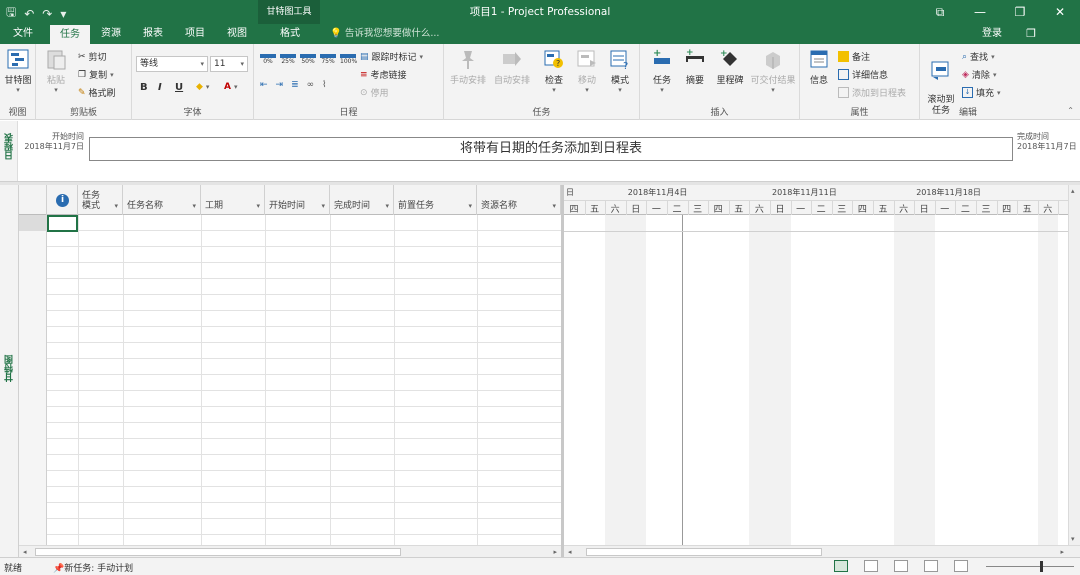  Describe the element at coordinates (587, 71) in the screenshot. I see `move-button: 移动 ▾` at that location.